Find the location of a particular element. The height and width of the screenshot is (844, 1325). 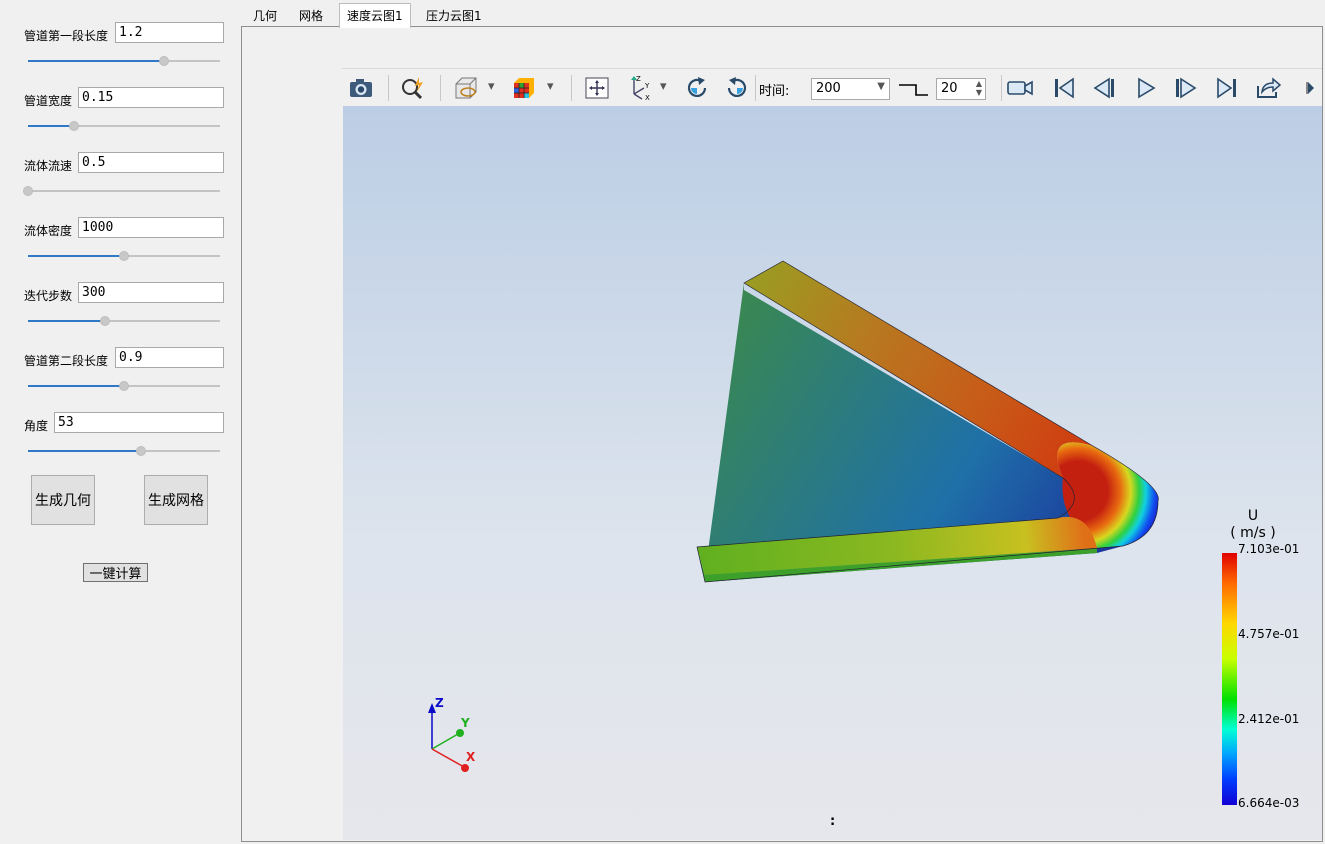

tab-geometry: 几何 is located at coordinates (265, 16).